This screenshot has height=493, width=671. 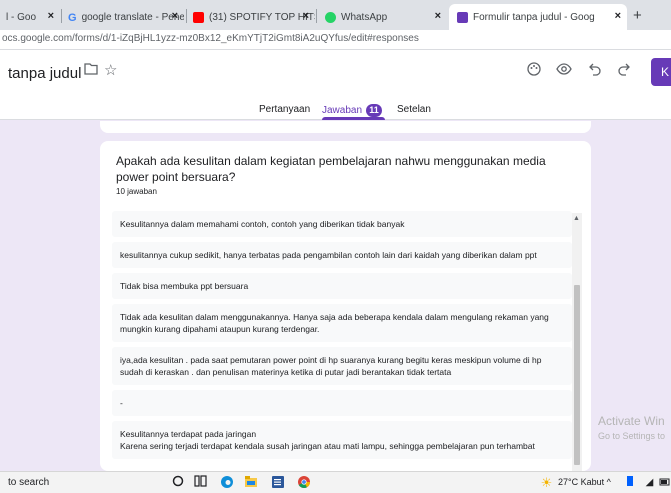 What do you see at coordinates (342, 286) in the screenshot?
I see `response-item: Tidak bisa membuka ppt bersuara` at bounding box center [342, 286].